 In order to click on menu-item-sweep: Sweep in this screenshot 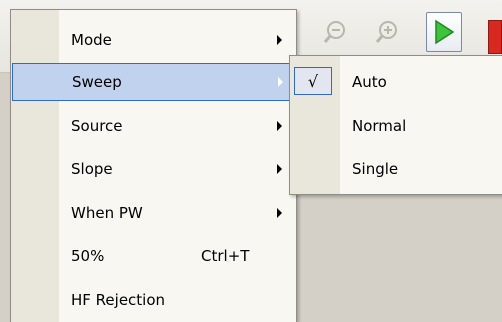, I will do `click(153, 82)`.